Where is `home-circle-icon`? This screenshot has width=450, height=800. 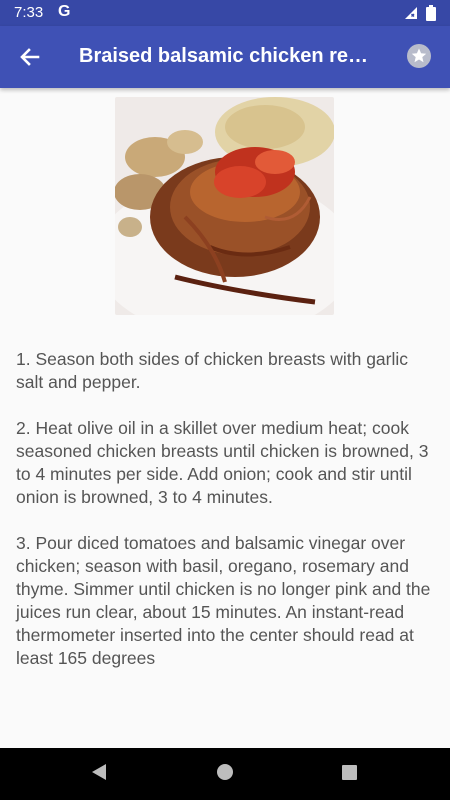 home-circle-icon is located at coordinates (225, 772).